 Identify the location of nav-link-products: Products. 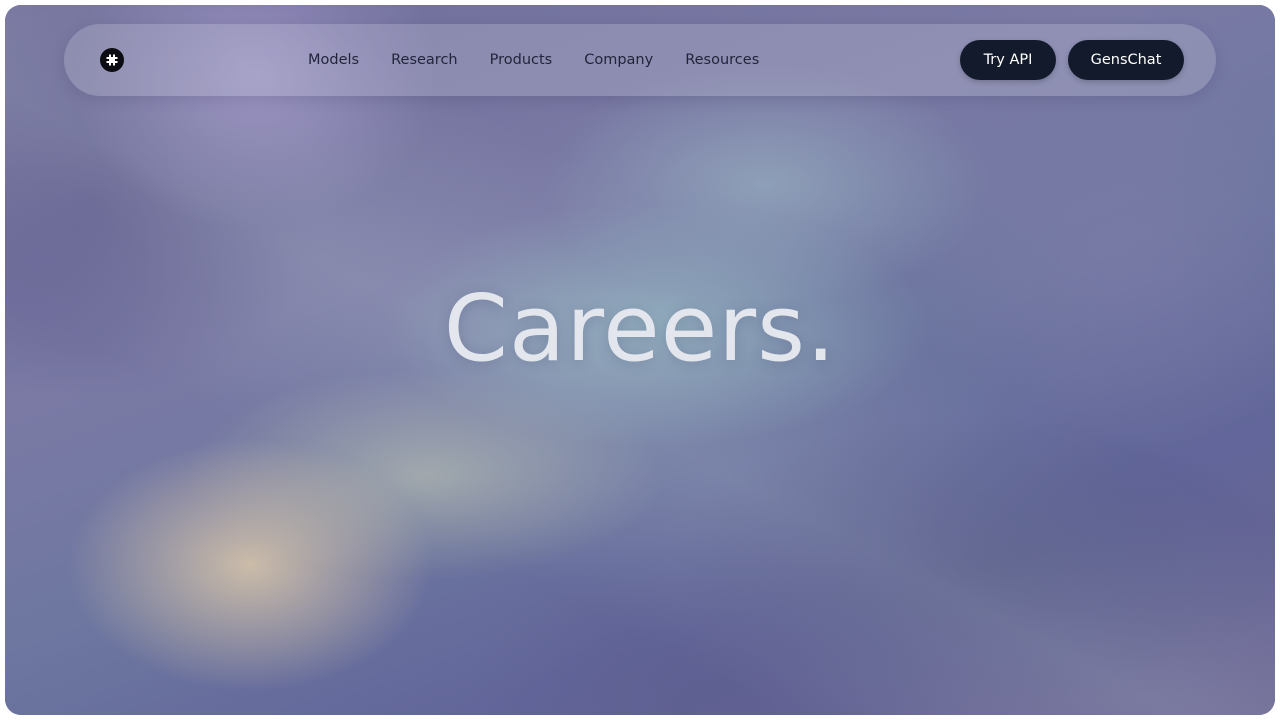
(521, 60).